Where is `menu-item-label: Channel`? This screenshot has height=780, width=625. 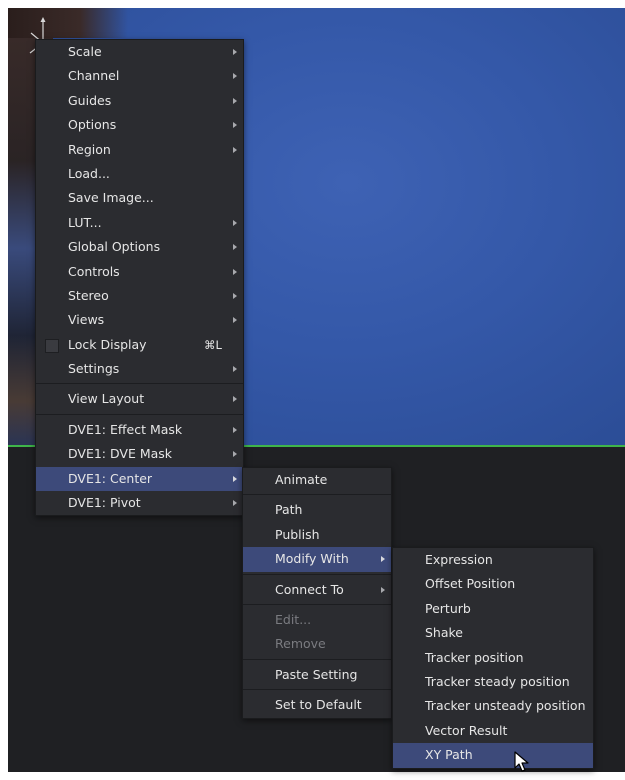
menu-item-label: Channel is located at coordinates (94, 76).